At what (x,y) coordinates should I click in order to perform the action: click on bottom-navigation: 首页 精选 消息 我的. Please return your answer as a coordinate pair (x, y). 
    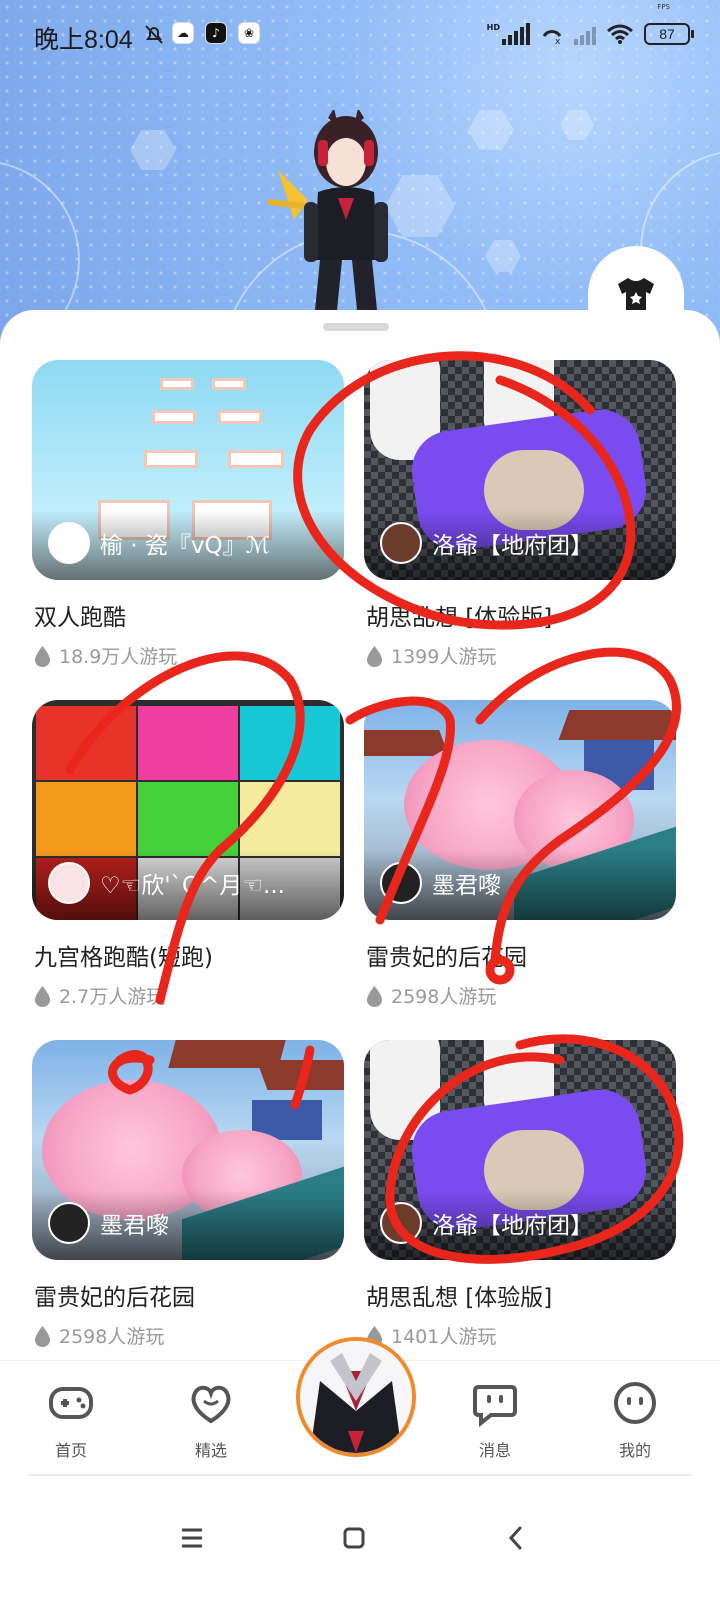
    Looking at the image, I should click on (360, 1408).